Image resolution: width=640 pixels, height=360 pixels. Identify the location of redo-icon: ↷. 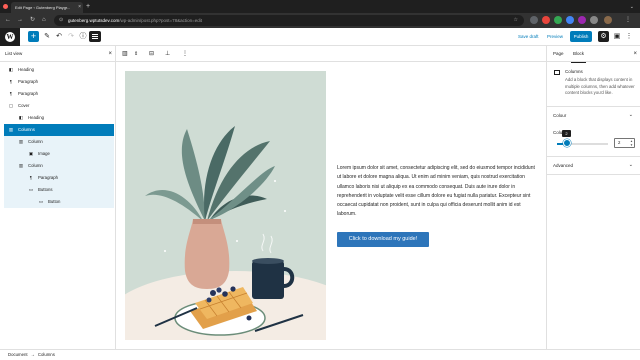
(71, 37).